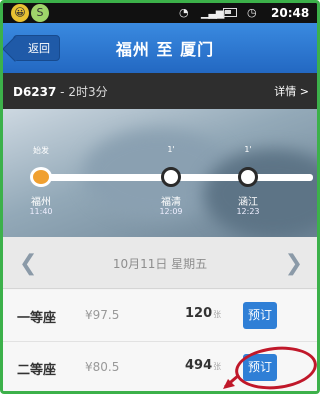 This screenshot has height=394, width=320. I want to click on detail-link: 详情 >, so click(291, 91).